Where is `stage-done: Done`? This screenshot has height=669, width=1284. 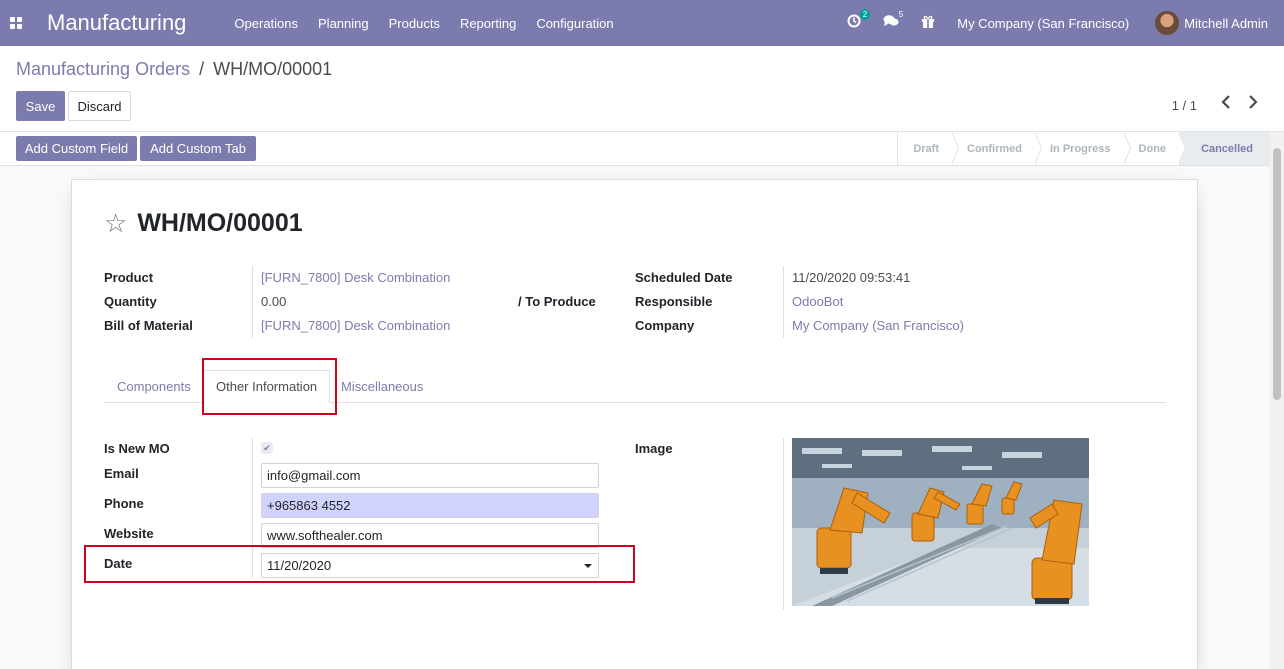
stage-done: Done is located at coordinates (1155, 148).